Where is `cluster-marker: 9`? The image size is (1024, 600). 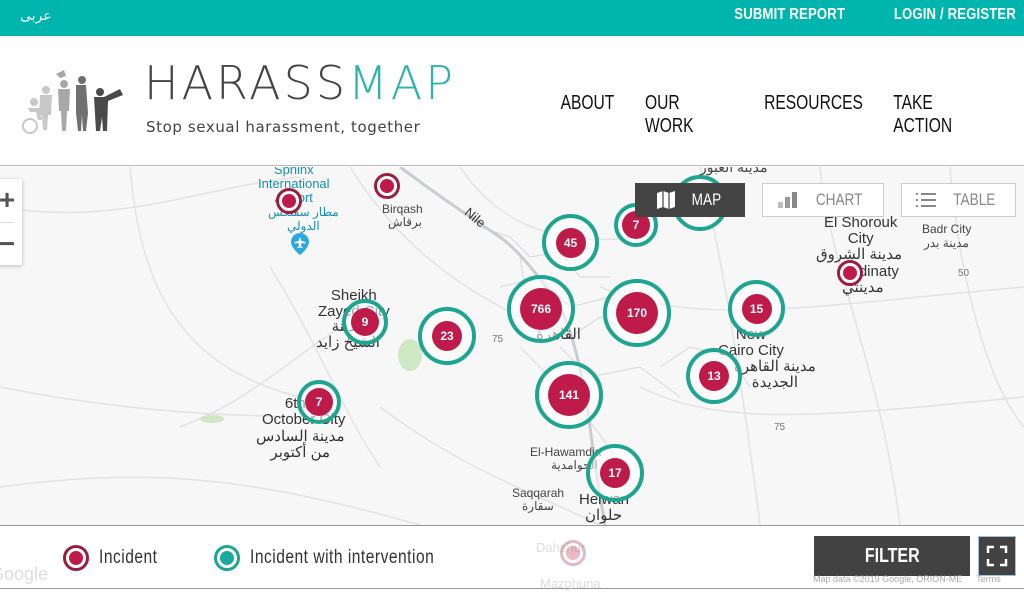
cluster-marker: 9 is located at coordinates (365, 322).